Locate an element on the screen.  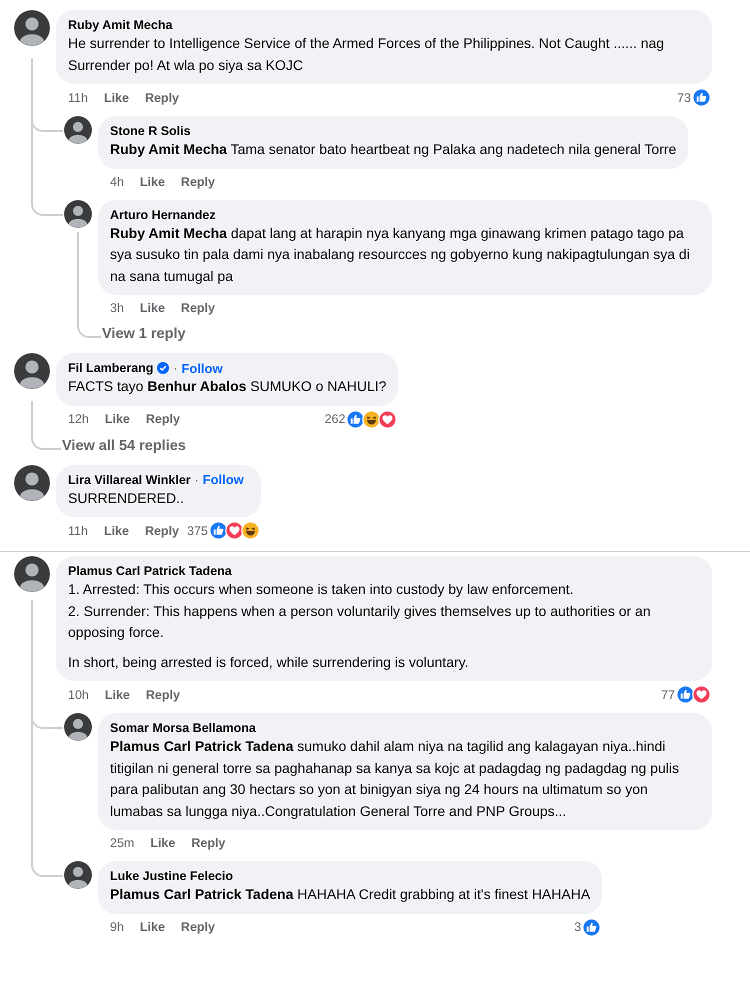
comment-text: Ruby Amit Mecha dapat lang at harapin nya kanyang mga ginawang krimen patago tago pa sya susuko tin pala dami nya inabalang resourcces ng gobyerno kung nakipagtulungan sya di na sana tumugal pa is located at coordinates (400, 255).